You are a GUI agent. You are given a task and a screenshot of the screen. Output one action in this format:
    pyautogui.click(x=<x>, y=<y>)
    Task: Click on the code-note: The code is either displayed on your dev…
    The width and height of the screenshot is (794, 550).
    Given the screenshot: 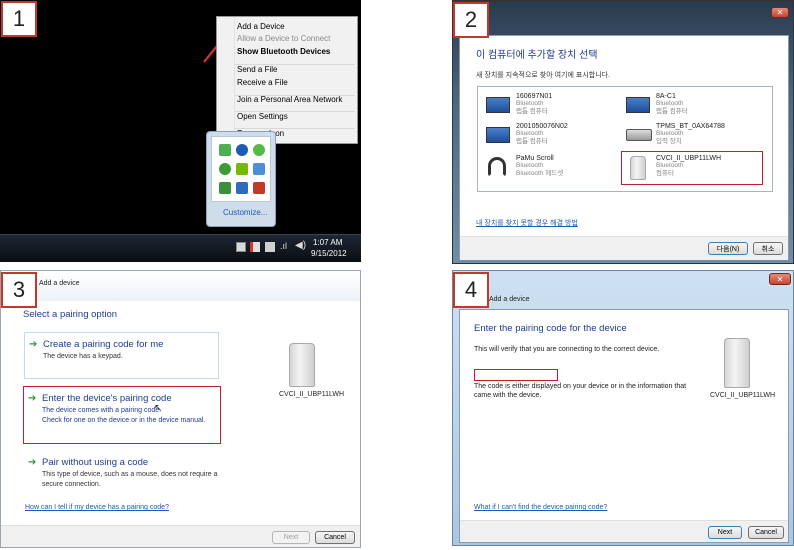 What is the action you would take?
    pyautogui.click(x=580, y=386)
    